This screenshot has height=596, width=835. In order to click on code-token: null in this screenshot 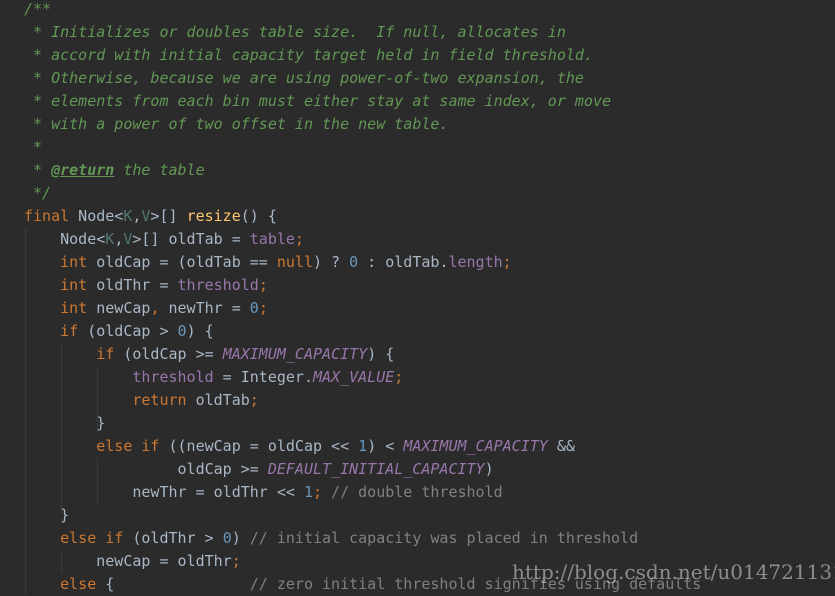, I will do `click(294, 262)`.